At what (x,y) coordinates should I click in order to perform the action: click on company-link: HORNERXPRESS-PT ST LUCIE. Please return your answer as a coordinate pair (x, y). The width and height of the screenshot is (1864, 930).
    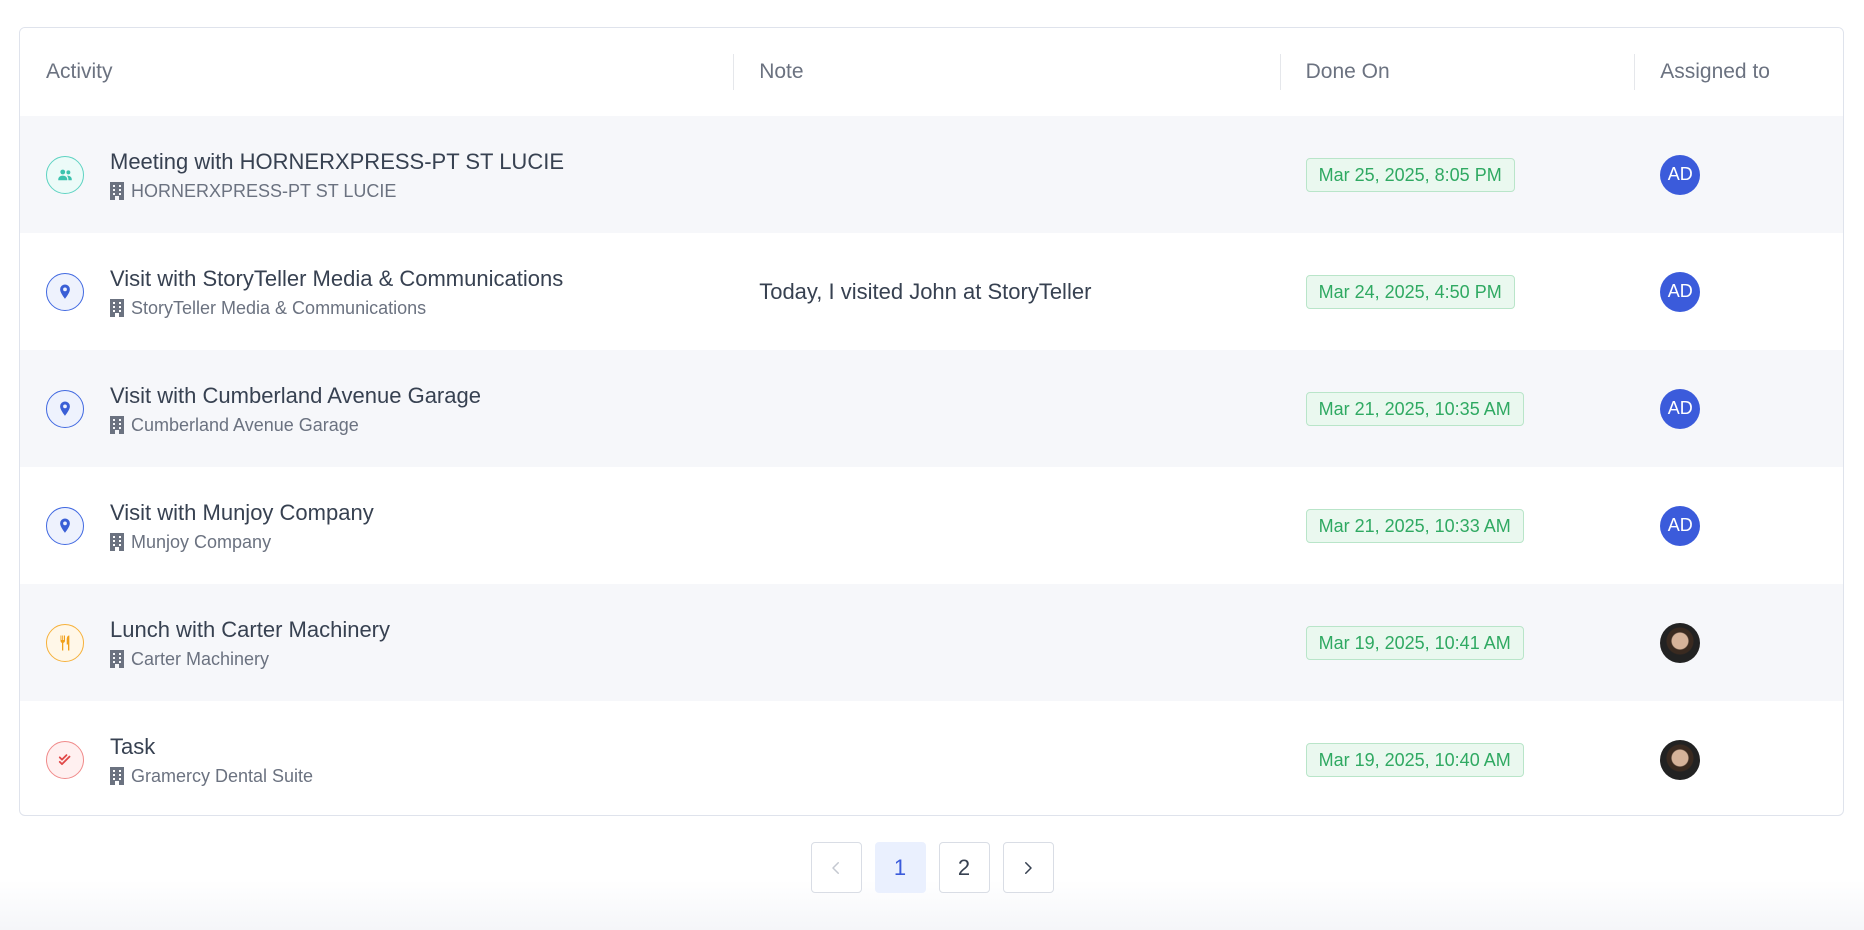
    Looking at the image, I should click on (263, 191).